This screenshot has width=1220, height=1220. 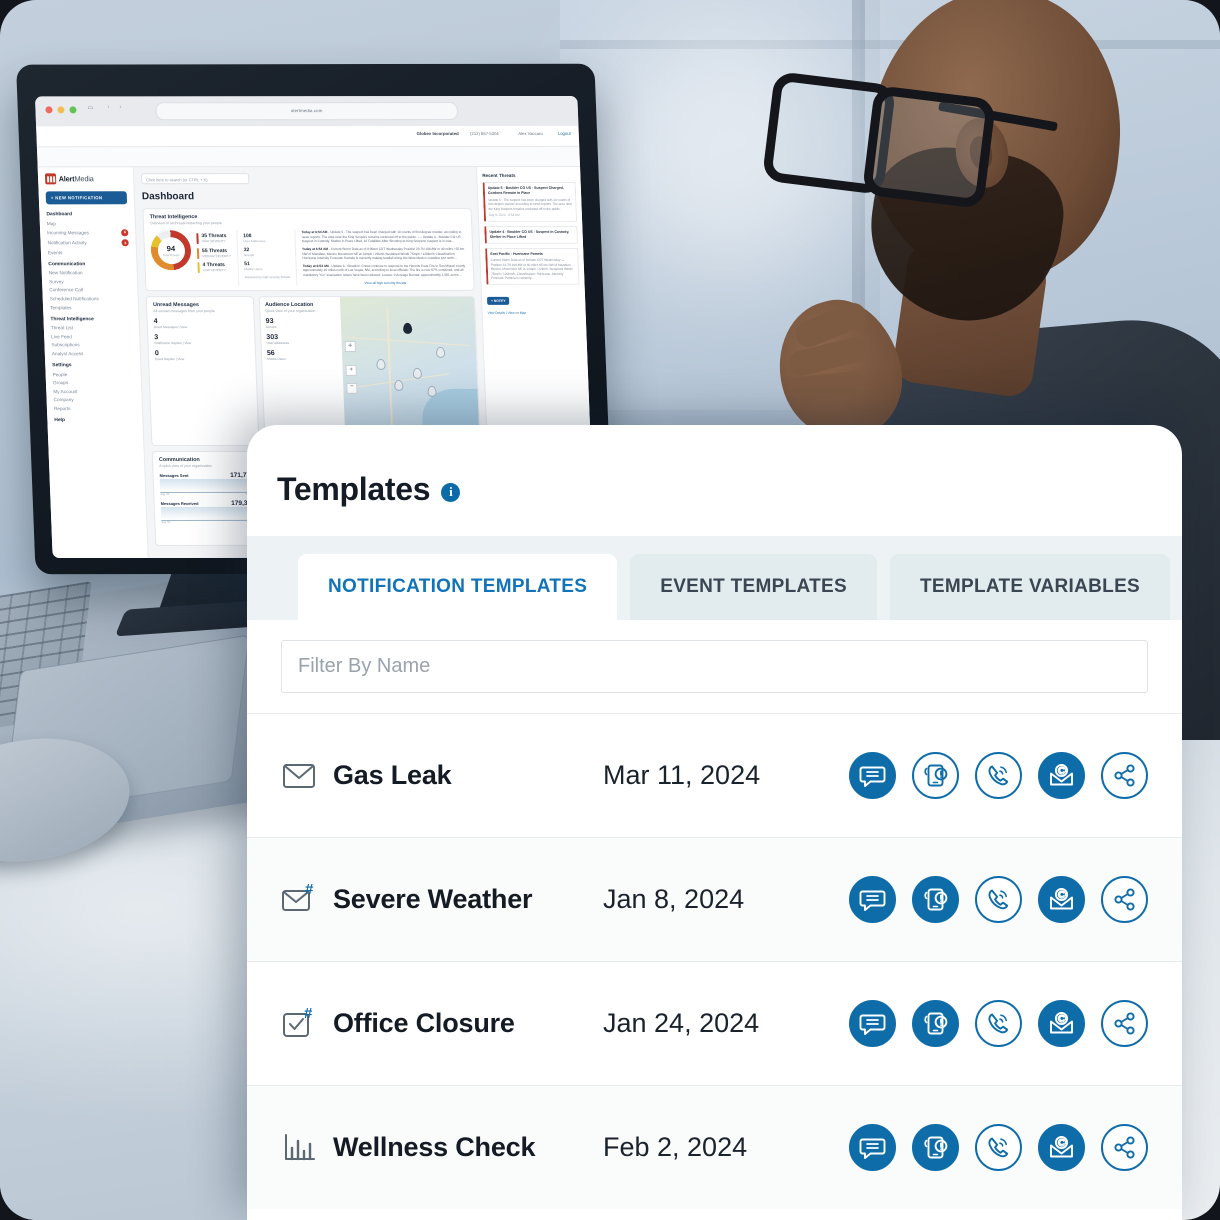 I want to click on dashboard-heading: Dashboard, so click(x=168, y=197).